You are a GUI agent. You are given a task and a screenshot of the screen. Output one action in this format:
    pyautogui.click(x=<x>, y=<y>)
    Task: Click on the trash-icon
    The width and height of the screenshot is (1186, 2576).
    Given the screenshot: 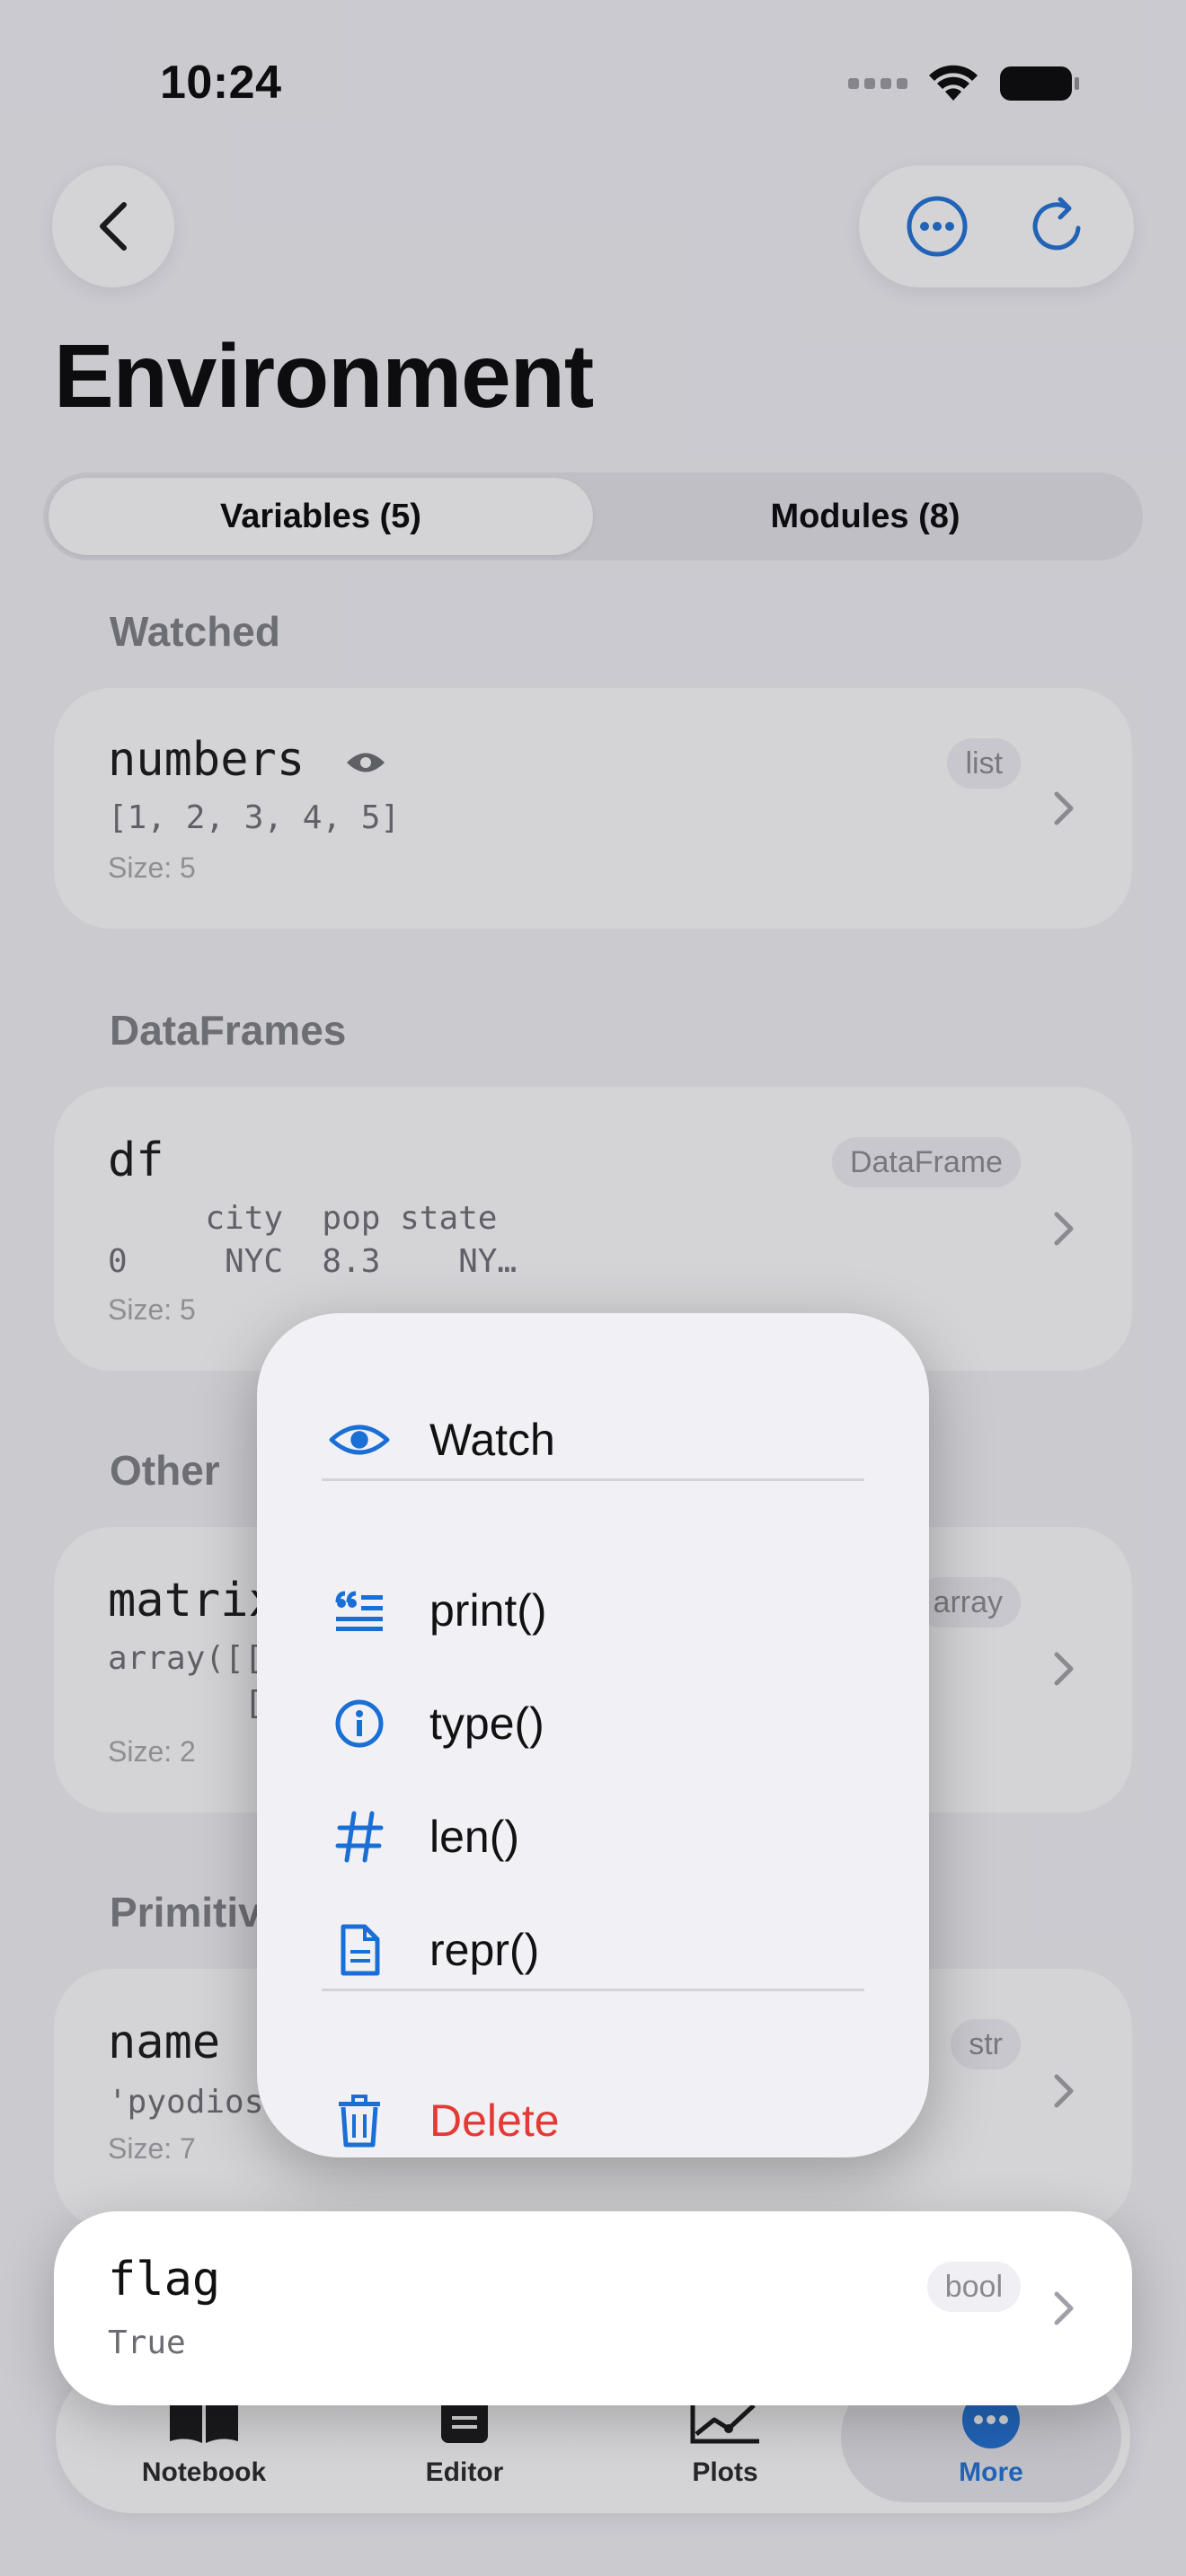 What is the action you would take?
    pyautogui.click(x=359, y=2120)
    